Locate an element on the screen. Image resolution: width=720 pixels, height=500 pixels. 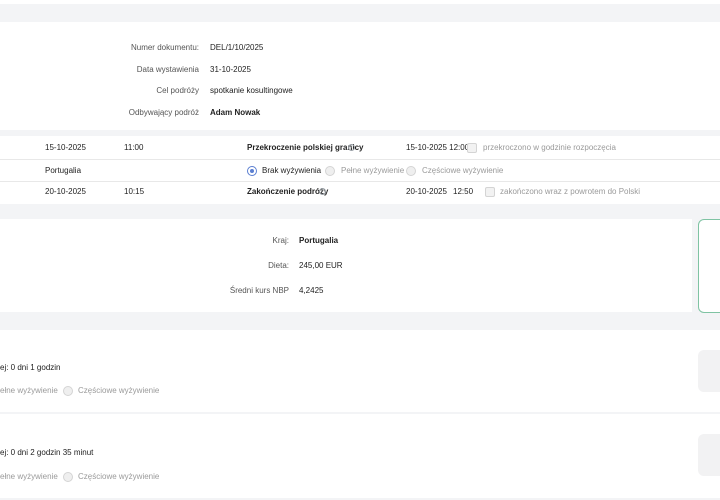
document-number-label: Numer dokumentu: is located at coordinates (164, 47).